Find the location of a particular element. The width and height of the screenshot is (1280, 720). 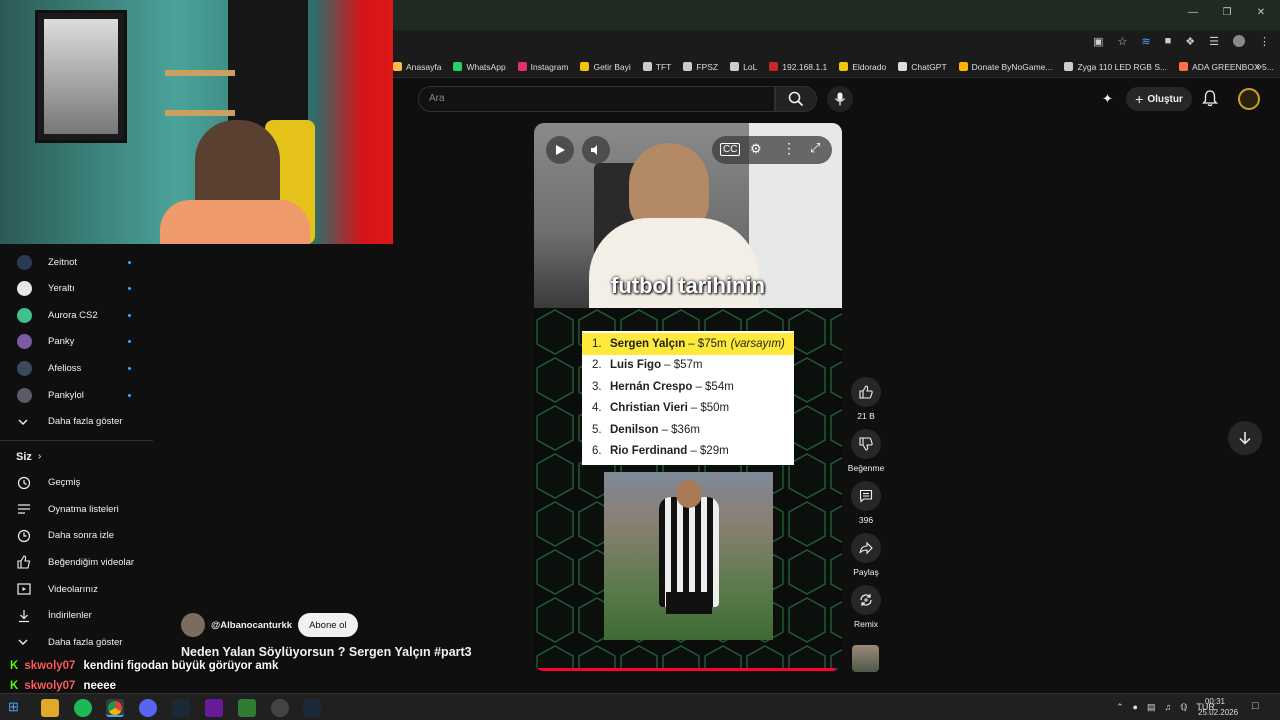

create-label: Oluştur is located at coordinates (1165, 99).